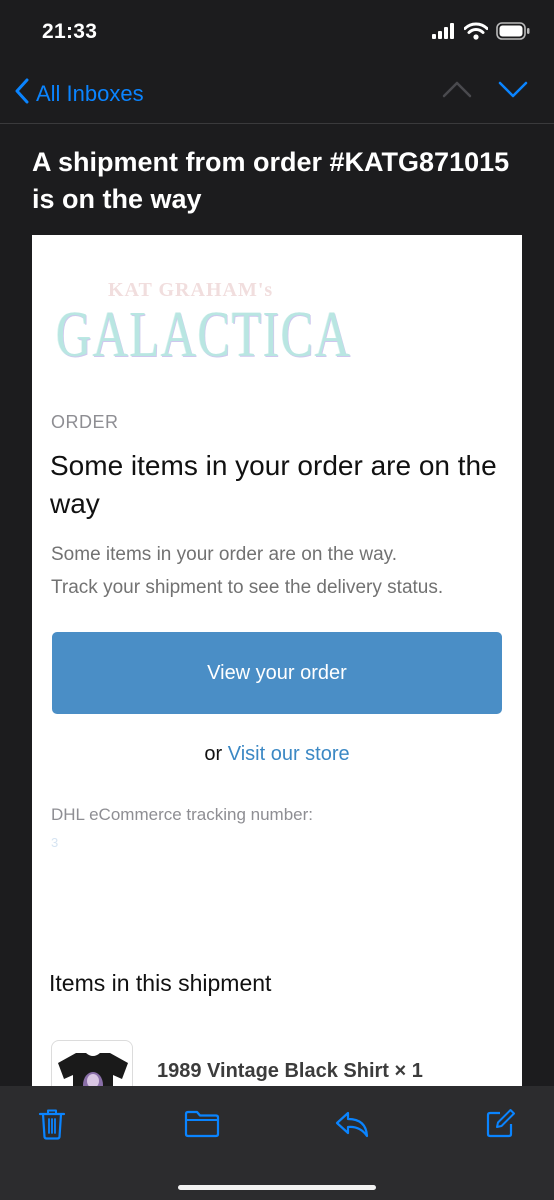 Image resolution: width=554 pixels, height=1200 pixels. I want to click on trash-icon, so click(52, 1126).